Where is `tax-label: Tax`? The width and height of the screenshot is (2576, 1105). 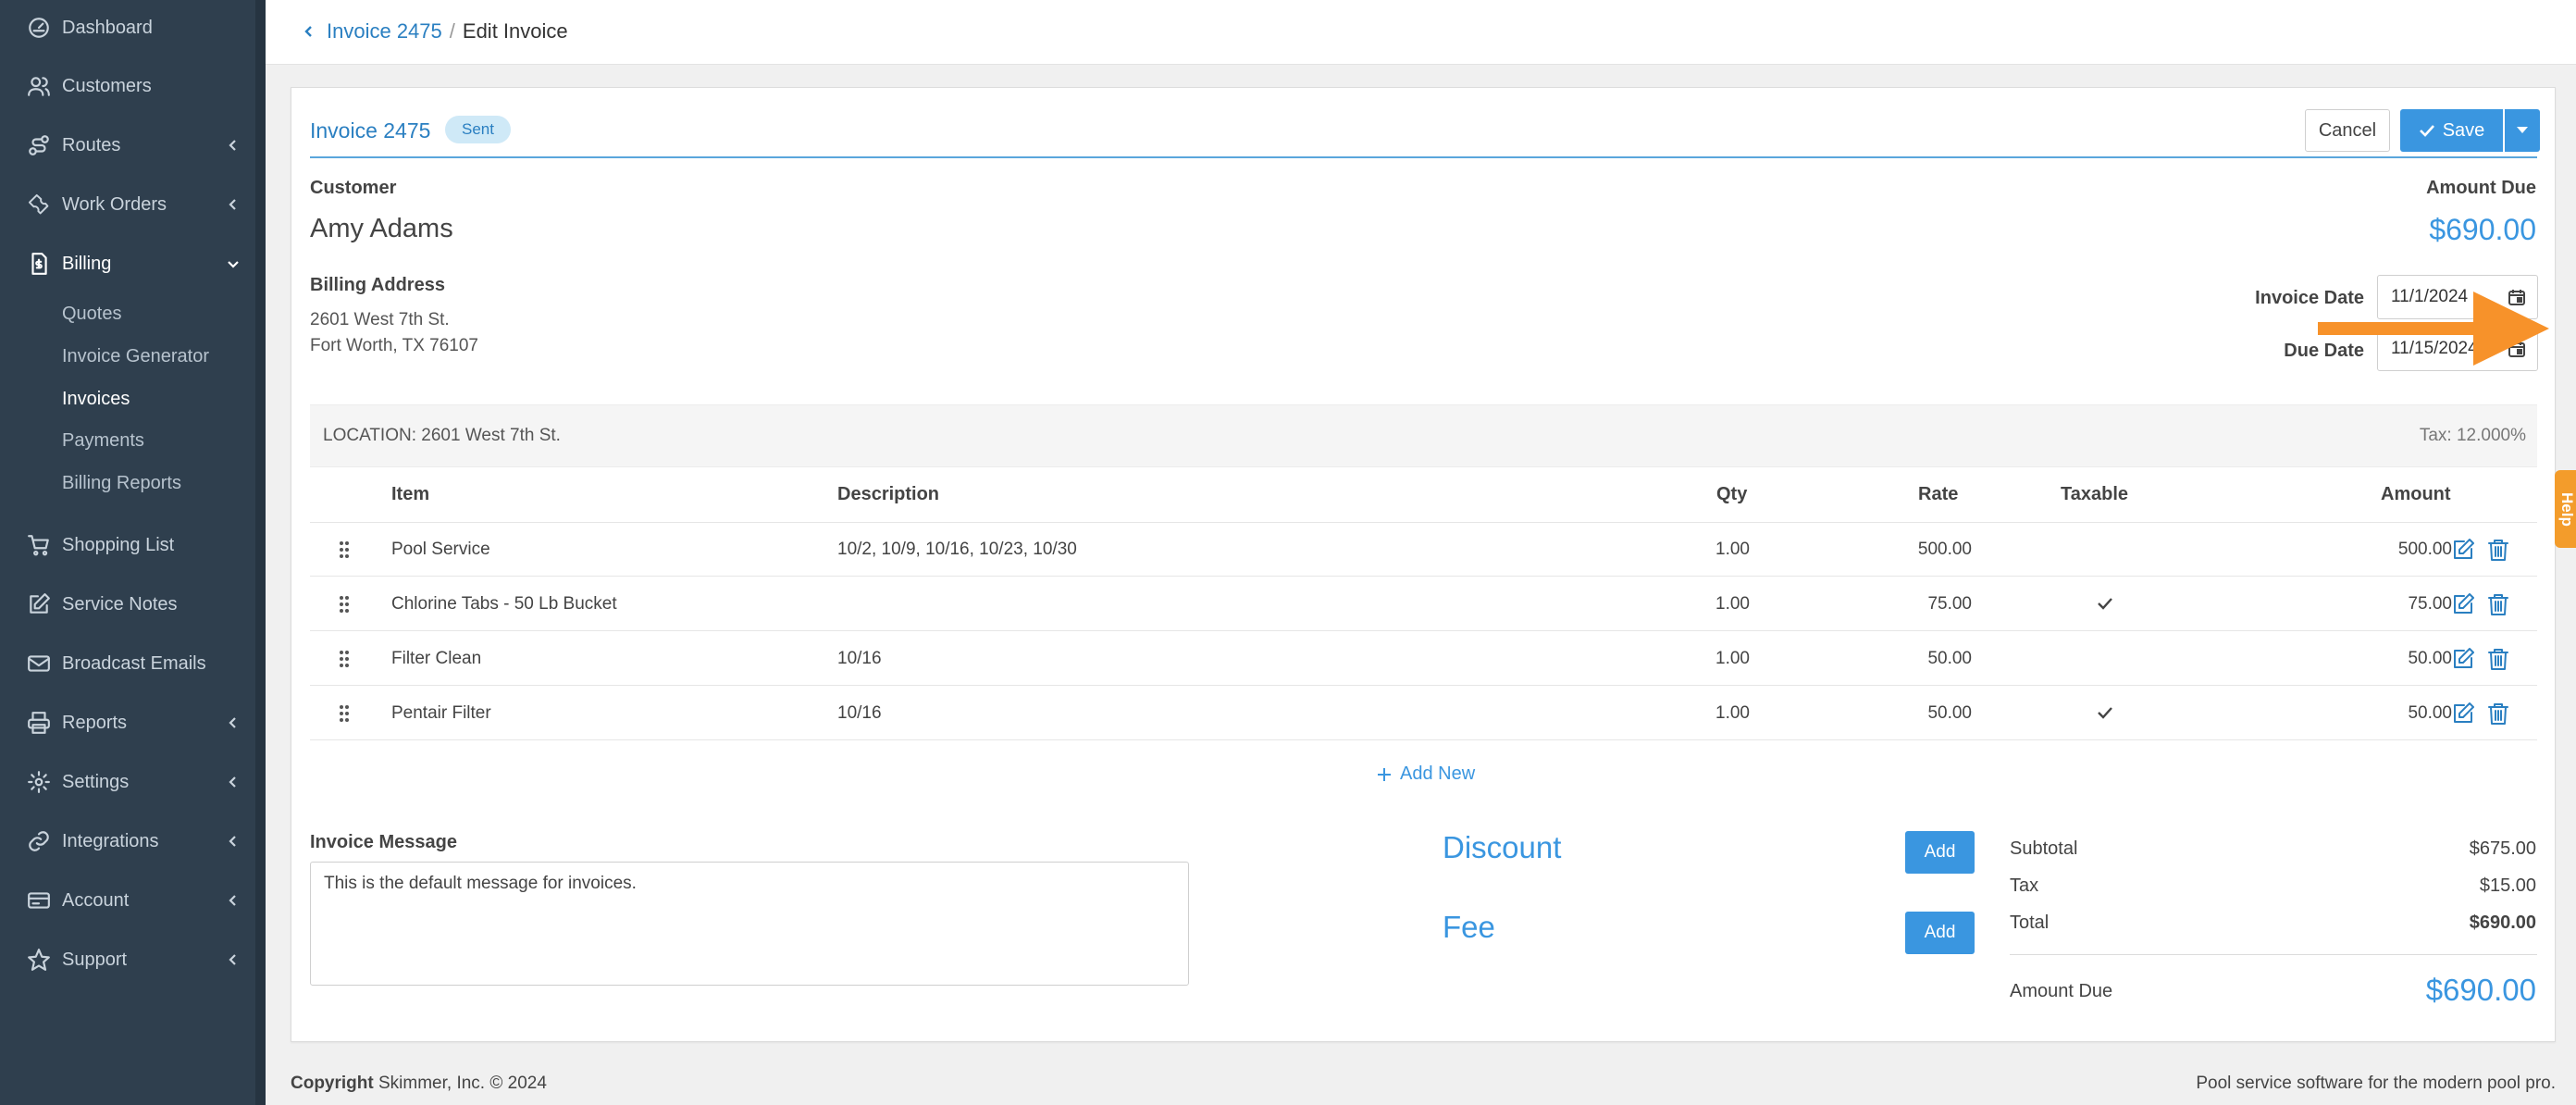 tax-label: Tax is located at coordinates (2024, 885).